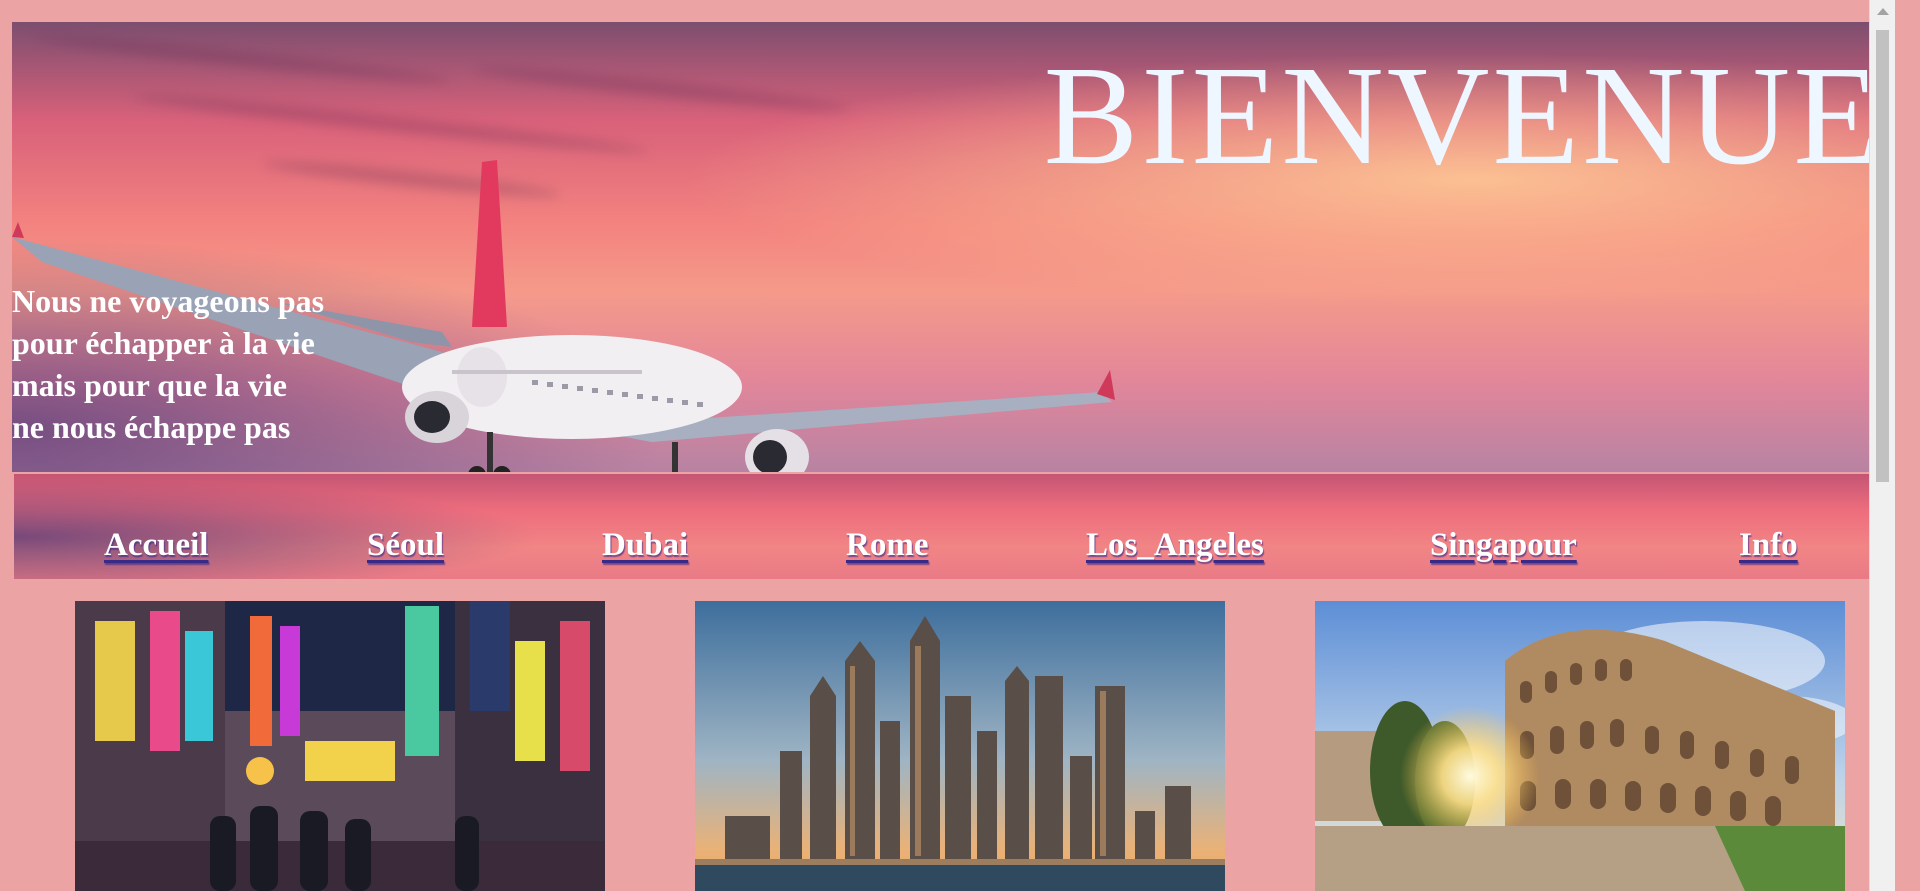 This screenshot has height=891, width=1920. I want to click on nav-link-info: Info, so click(1768, 545).